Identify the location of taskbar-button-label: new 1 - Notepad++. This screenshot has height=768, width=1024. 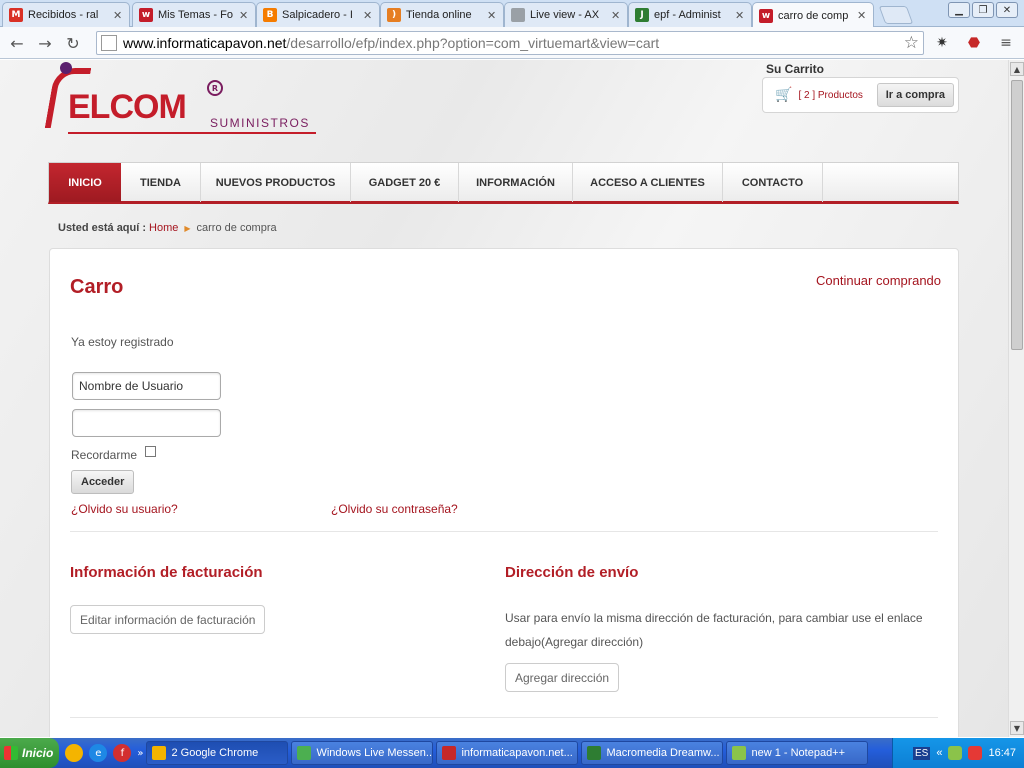
(798, 753).